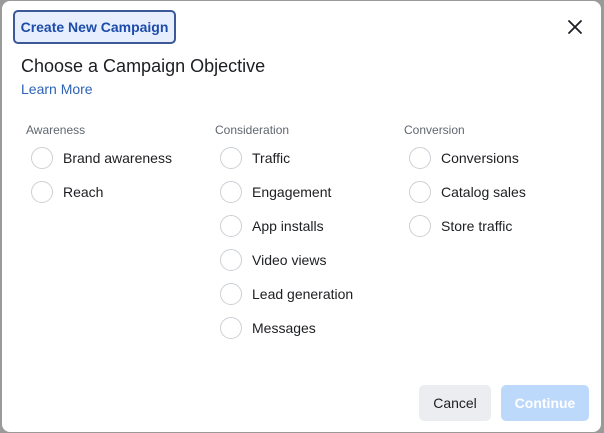 The height and width of the screenshot is (433, 604). I want to click on option-lead-generation: Lead generation, so click(304, 291).